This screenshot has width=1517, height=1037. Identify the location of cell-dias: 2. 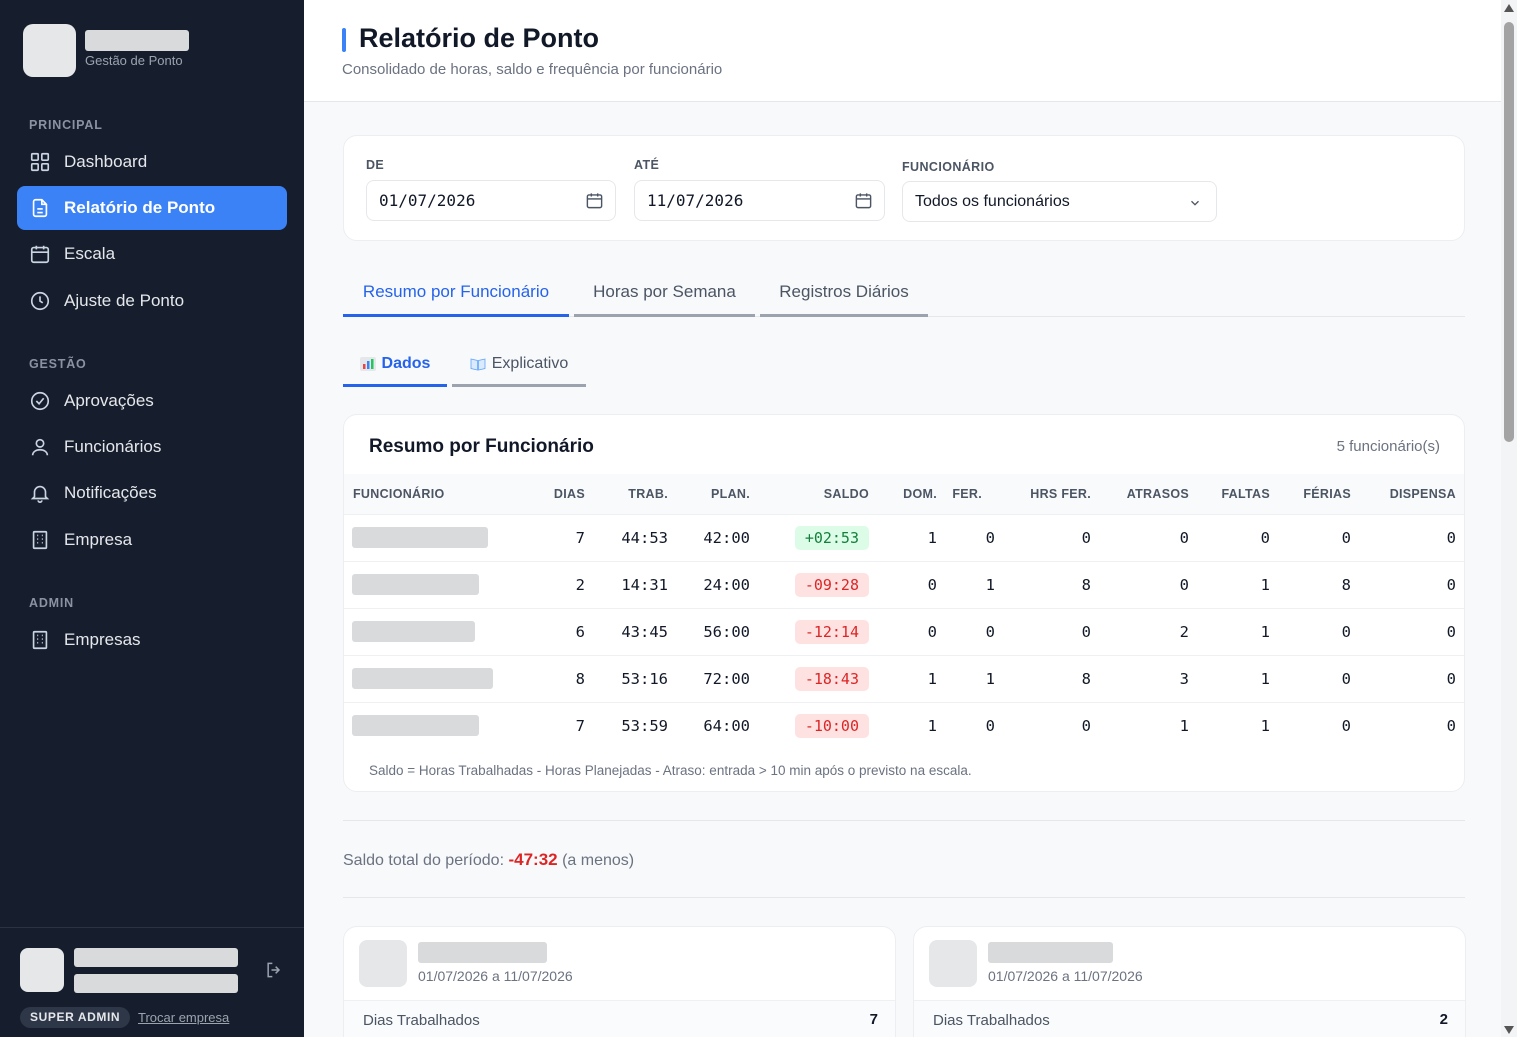
(580, 585).